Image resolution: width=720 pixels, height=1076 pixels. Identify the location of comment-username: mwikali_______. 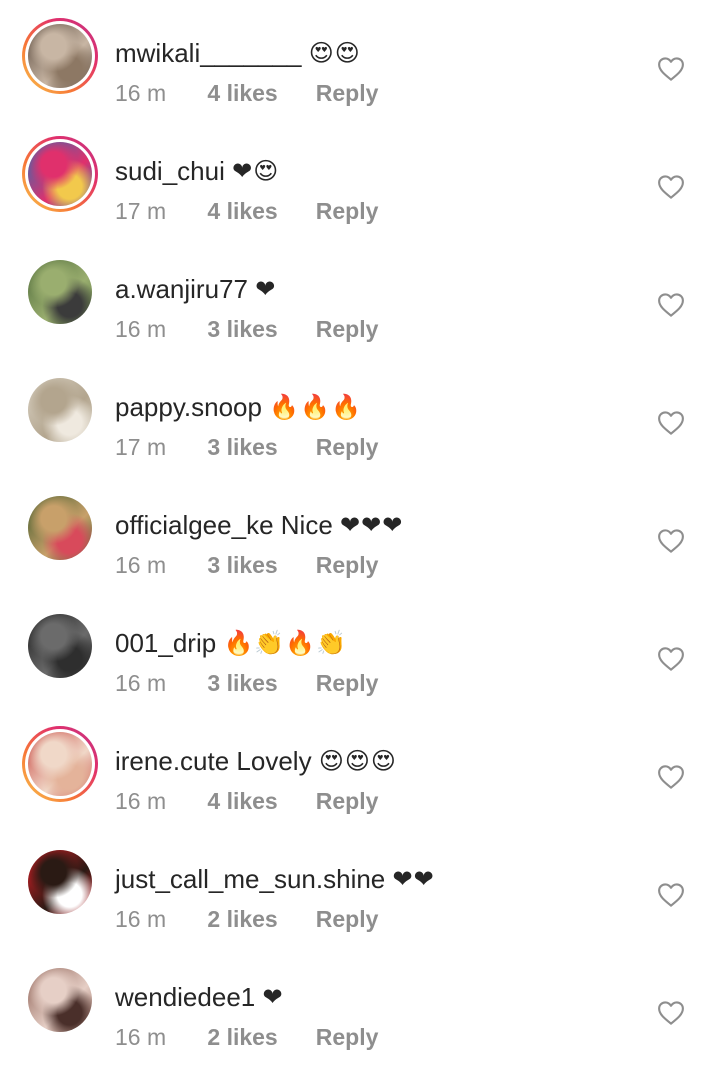
(208, 53).